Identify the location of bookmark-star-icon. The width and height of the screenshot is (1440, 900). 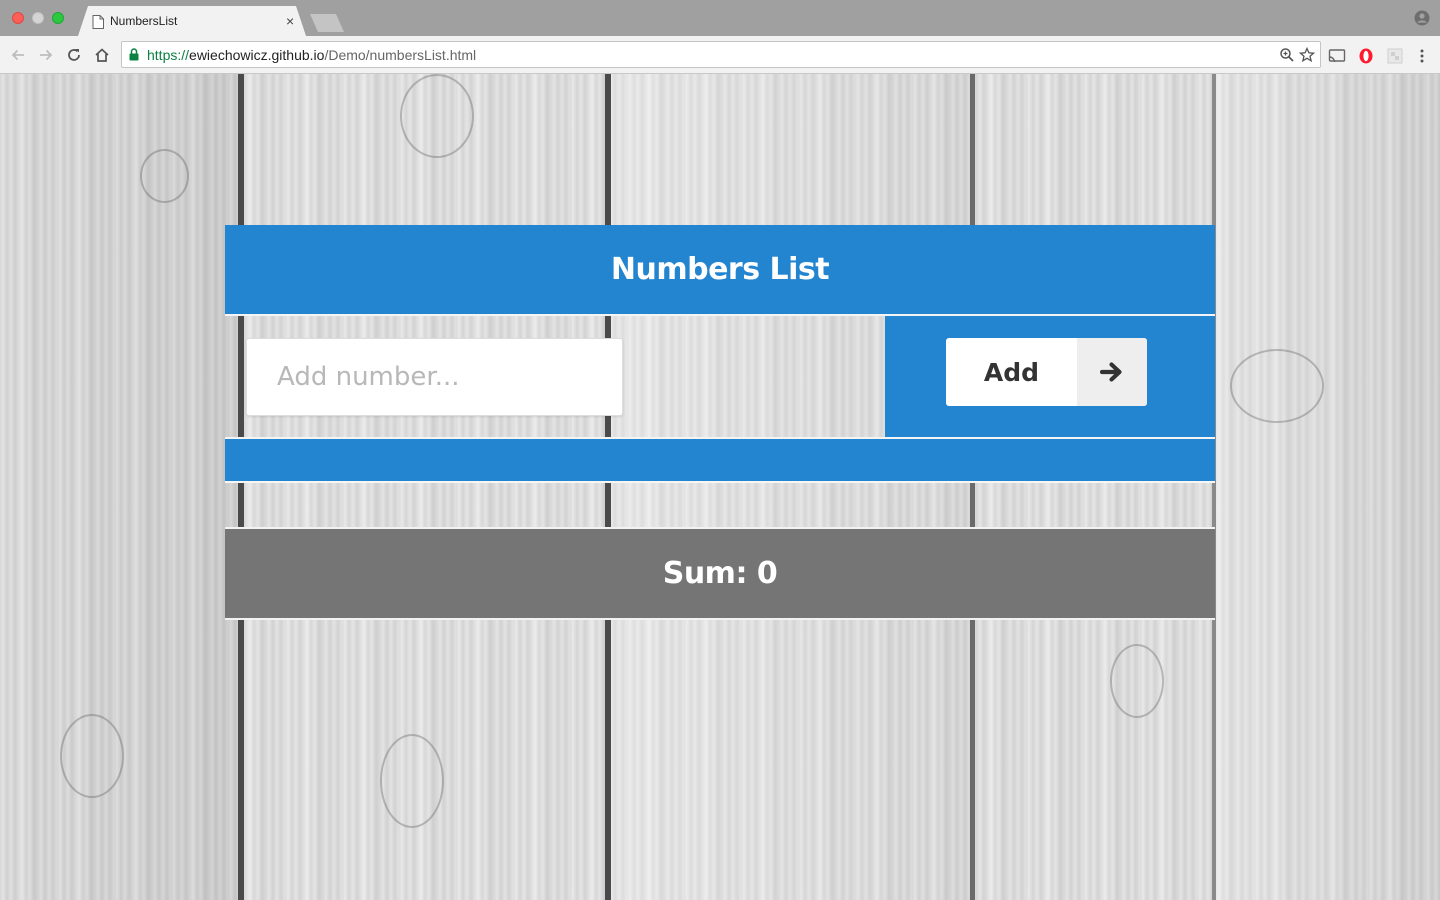
(1307, 55).